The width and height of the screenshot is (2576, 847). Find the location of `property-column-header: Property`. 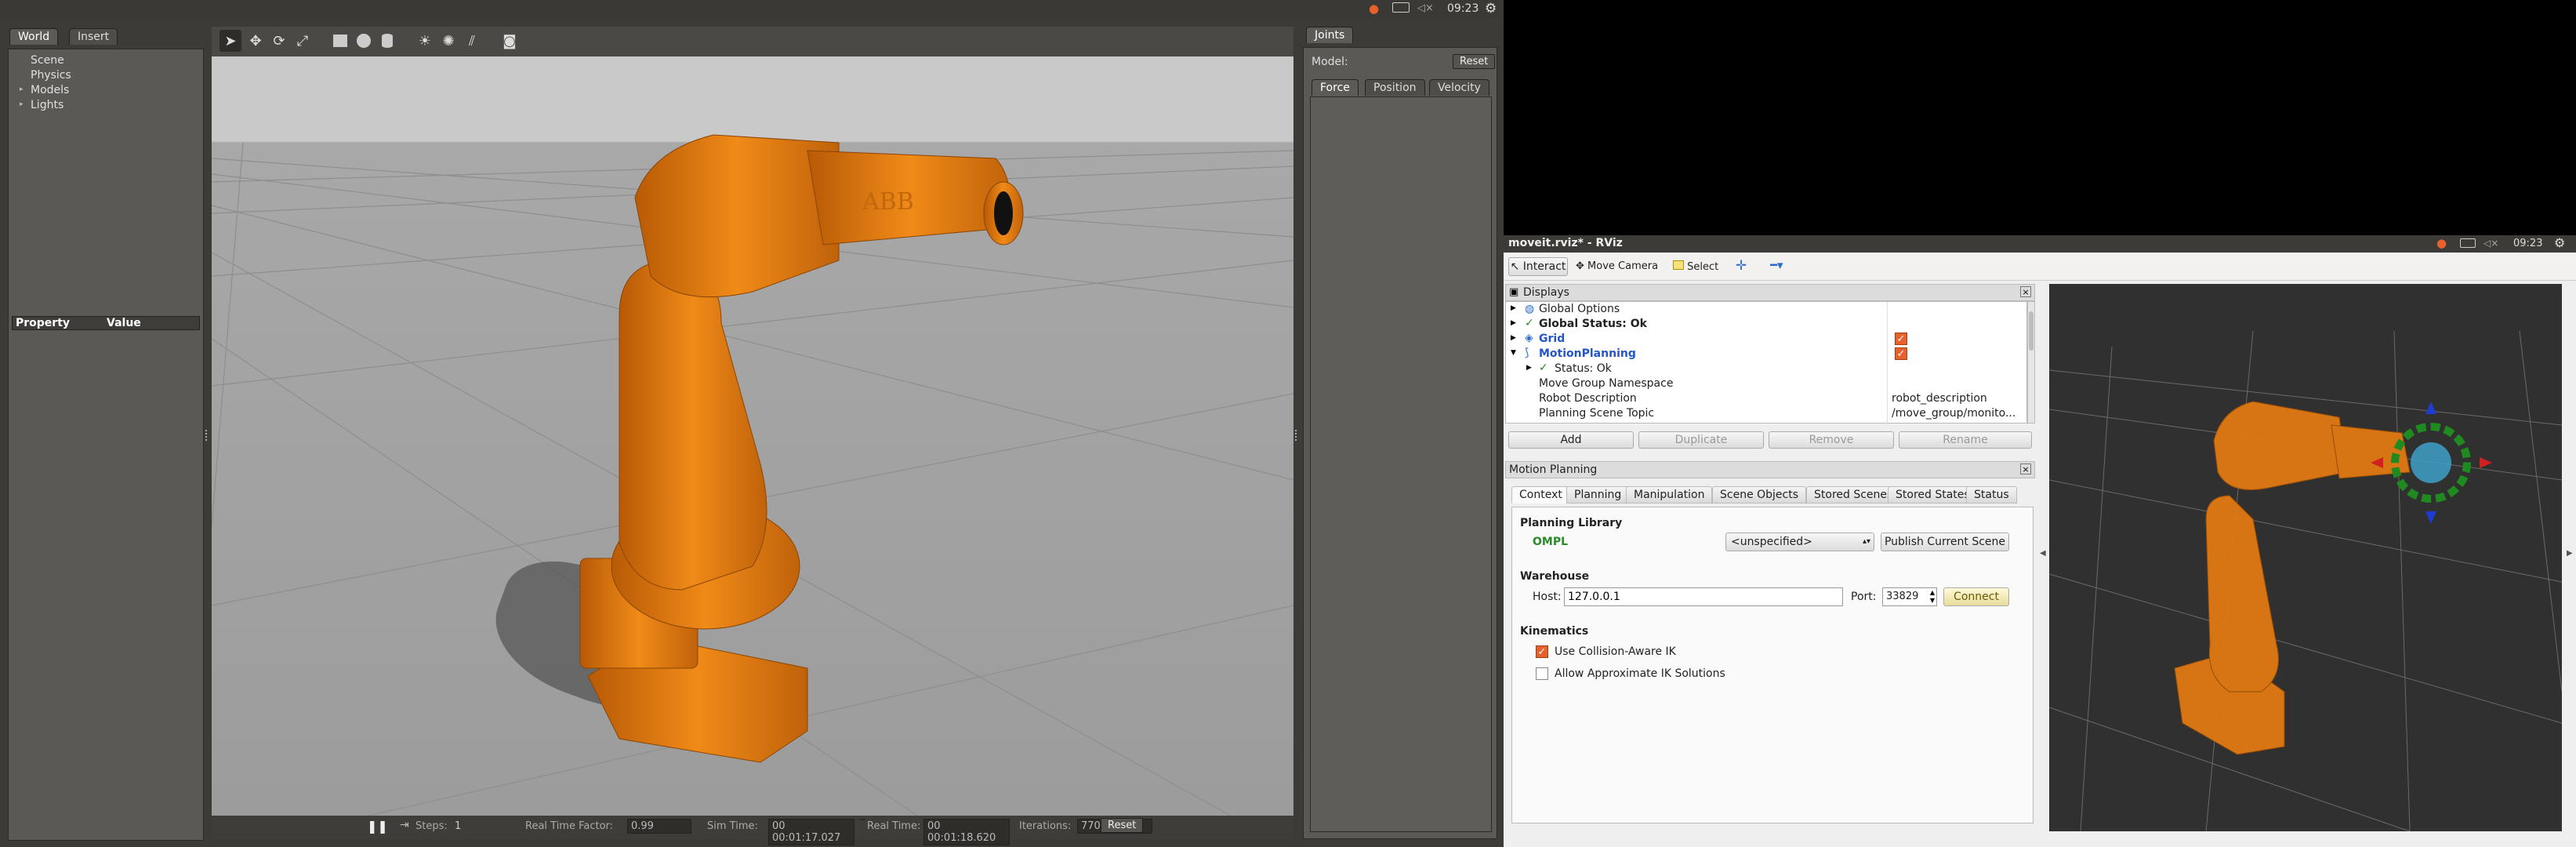

property-column-header: Property is located at coordinates (43, 323).